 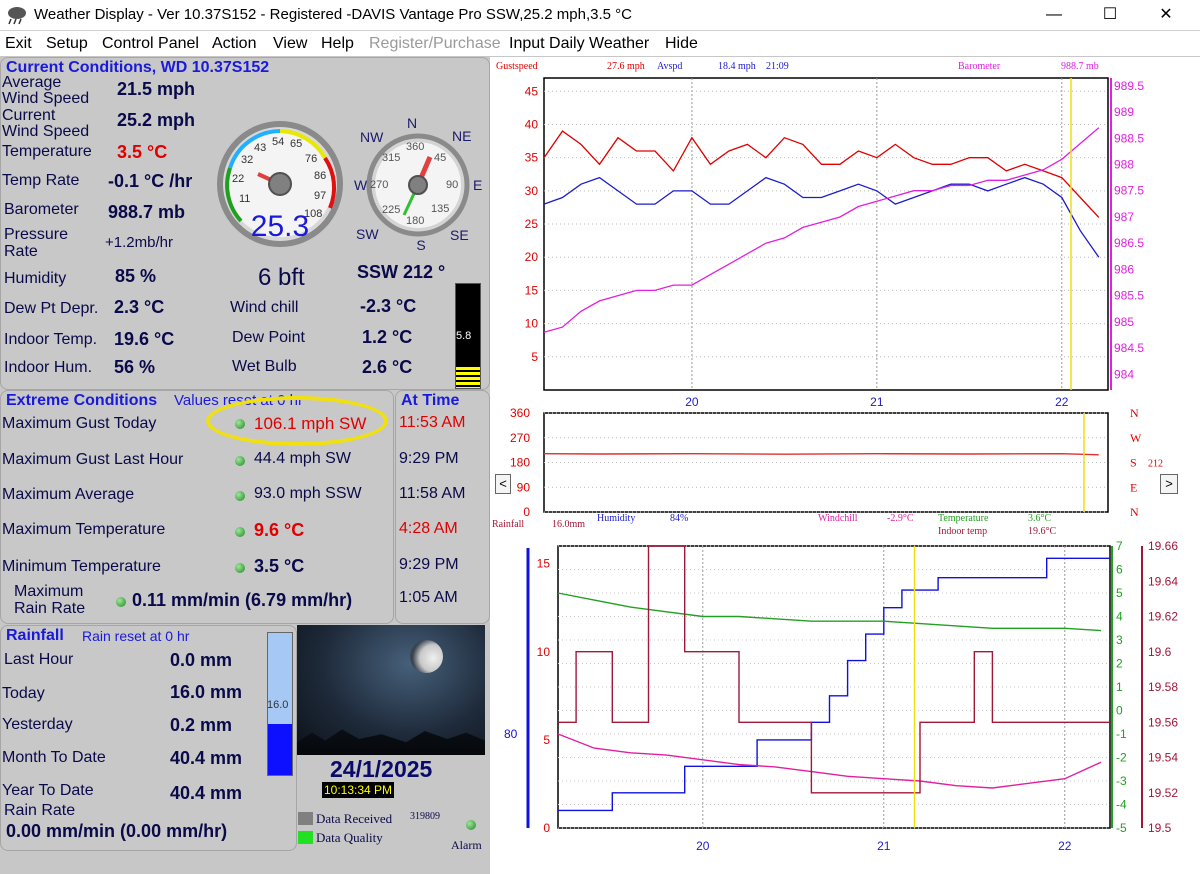 I want to click on rain-rate-label: Rain Rate, so click(x=40, y=810).